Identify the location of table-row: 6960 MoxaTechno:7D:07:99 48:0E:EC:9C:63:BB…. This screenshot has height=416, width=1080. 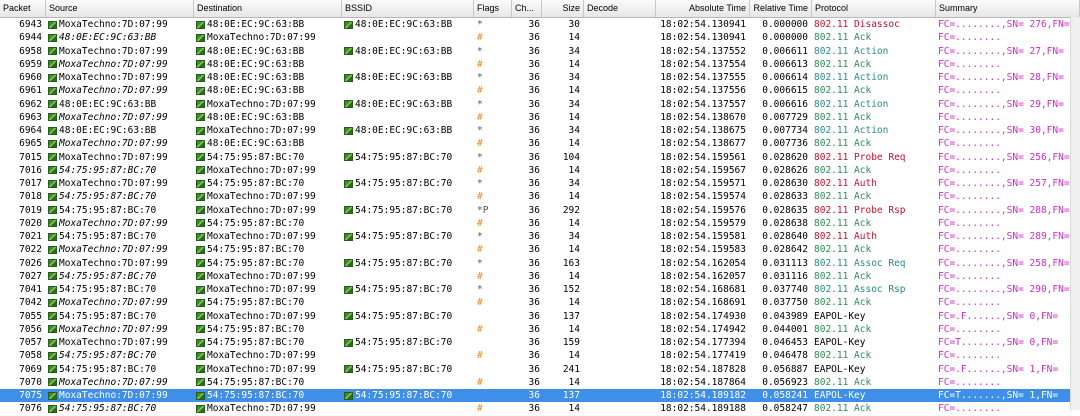
(540, 77).